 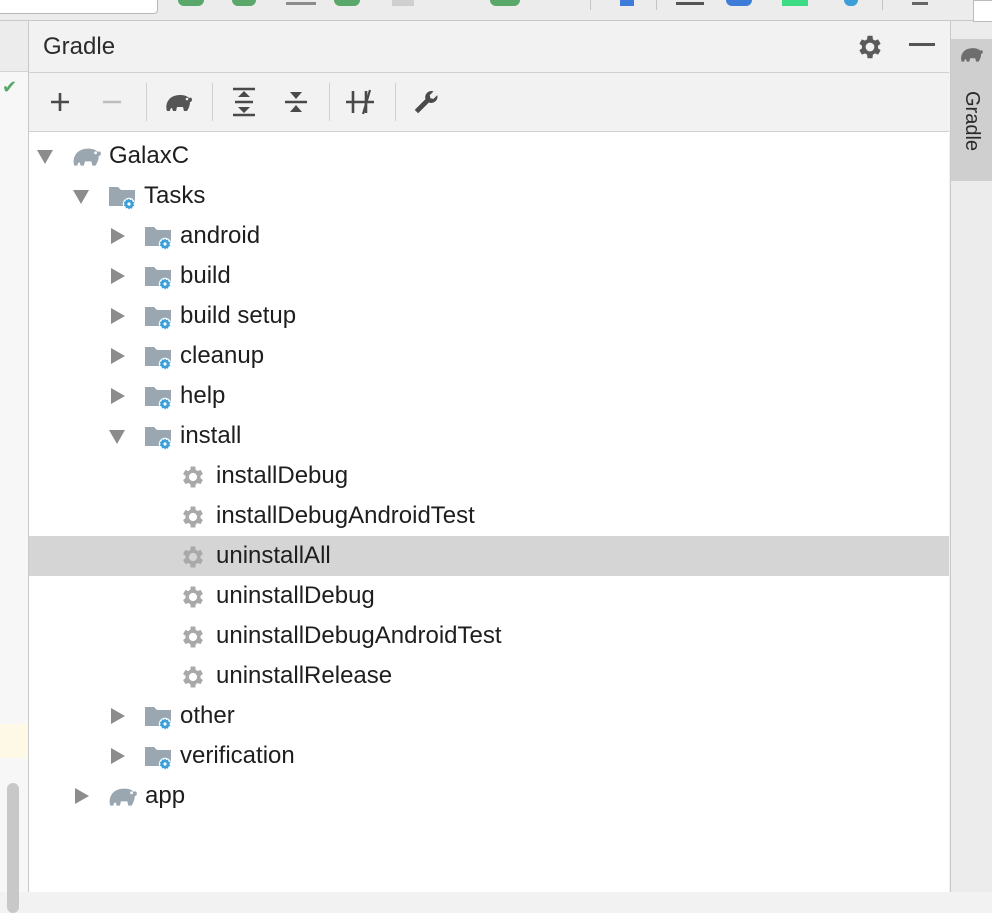 I want to click on tree-row-uninstalldebugandroidtest: uninstallDebugAndroidTest, so click(x=489, y=636).